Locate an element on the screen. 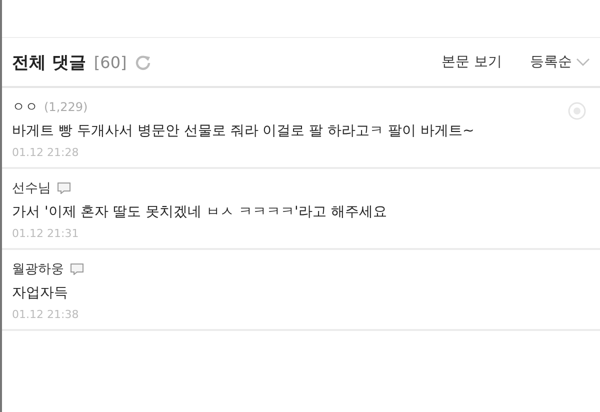 The width and height of the screenshot is (600, 412). comment-time: 01.12 21:28 is located at coordinates (46, 152).